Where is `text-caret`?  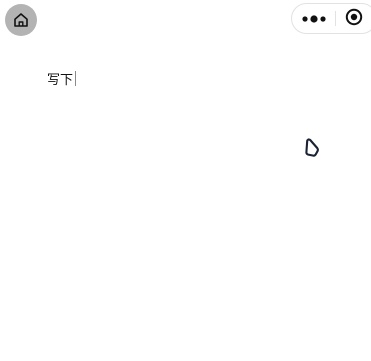 text-caret is located at coordinates (76, 78).